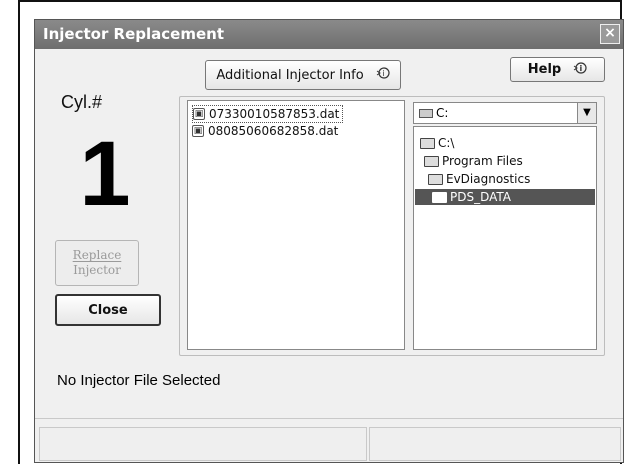 This screenshot has width=640, height=464. I want to click on title-bar: Injector Replacement ×, so click(329, 34).